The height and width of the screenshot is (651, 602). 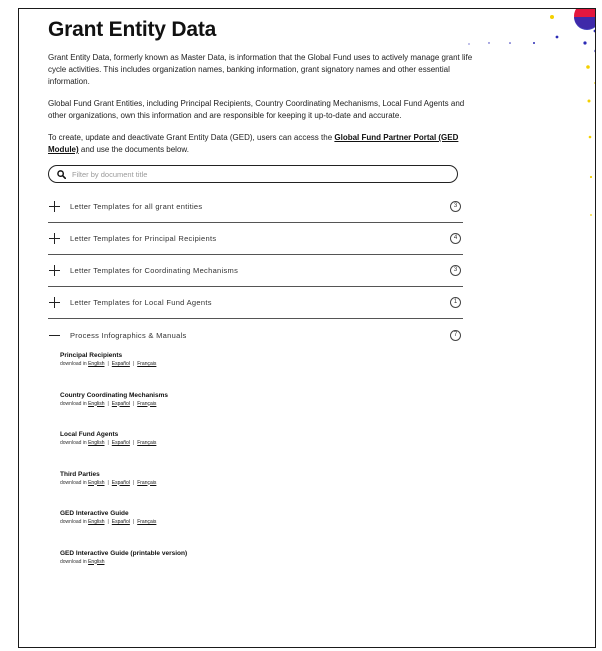 I want to click on download-links: download in English, so click(x=261, y=562).